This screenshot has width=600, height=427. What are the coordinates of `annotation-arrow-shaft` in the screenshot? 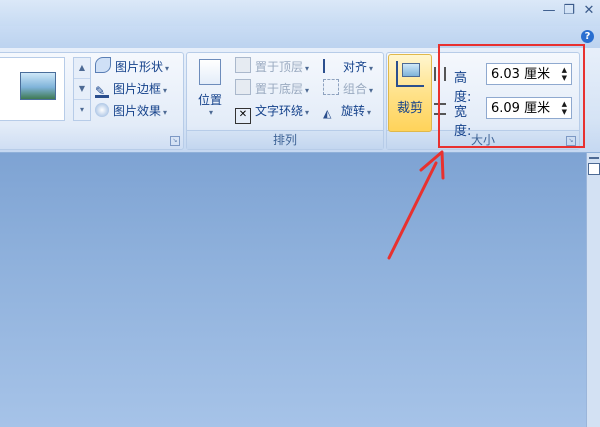 It's located at (412, 210).